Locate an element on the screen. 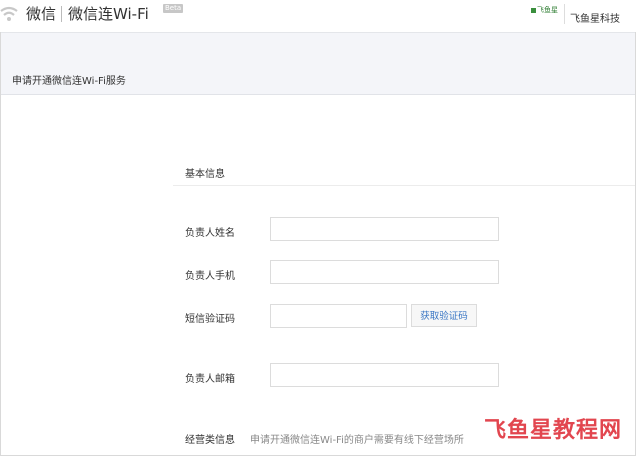 The width and height of the screenshot is (636, 457). business-info-description: 申请开通微信连Wi-Fi的商户需要有线下经营场所 is located at coordinates (357, 440).